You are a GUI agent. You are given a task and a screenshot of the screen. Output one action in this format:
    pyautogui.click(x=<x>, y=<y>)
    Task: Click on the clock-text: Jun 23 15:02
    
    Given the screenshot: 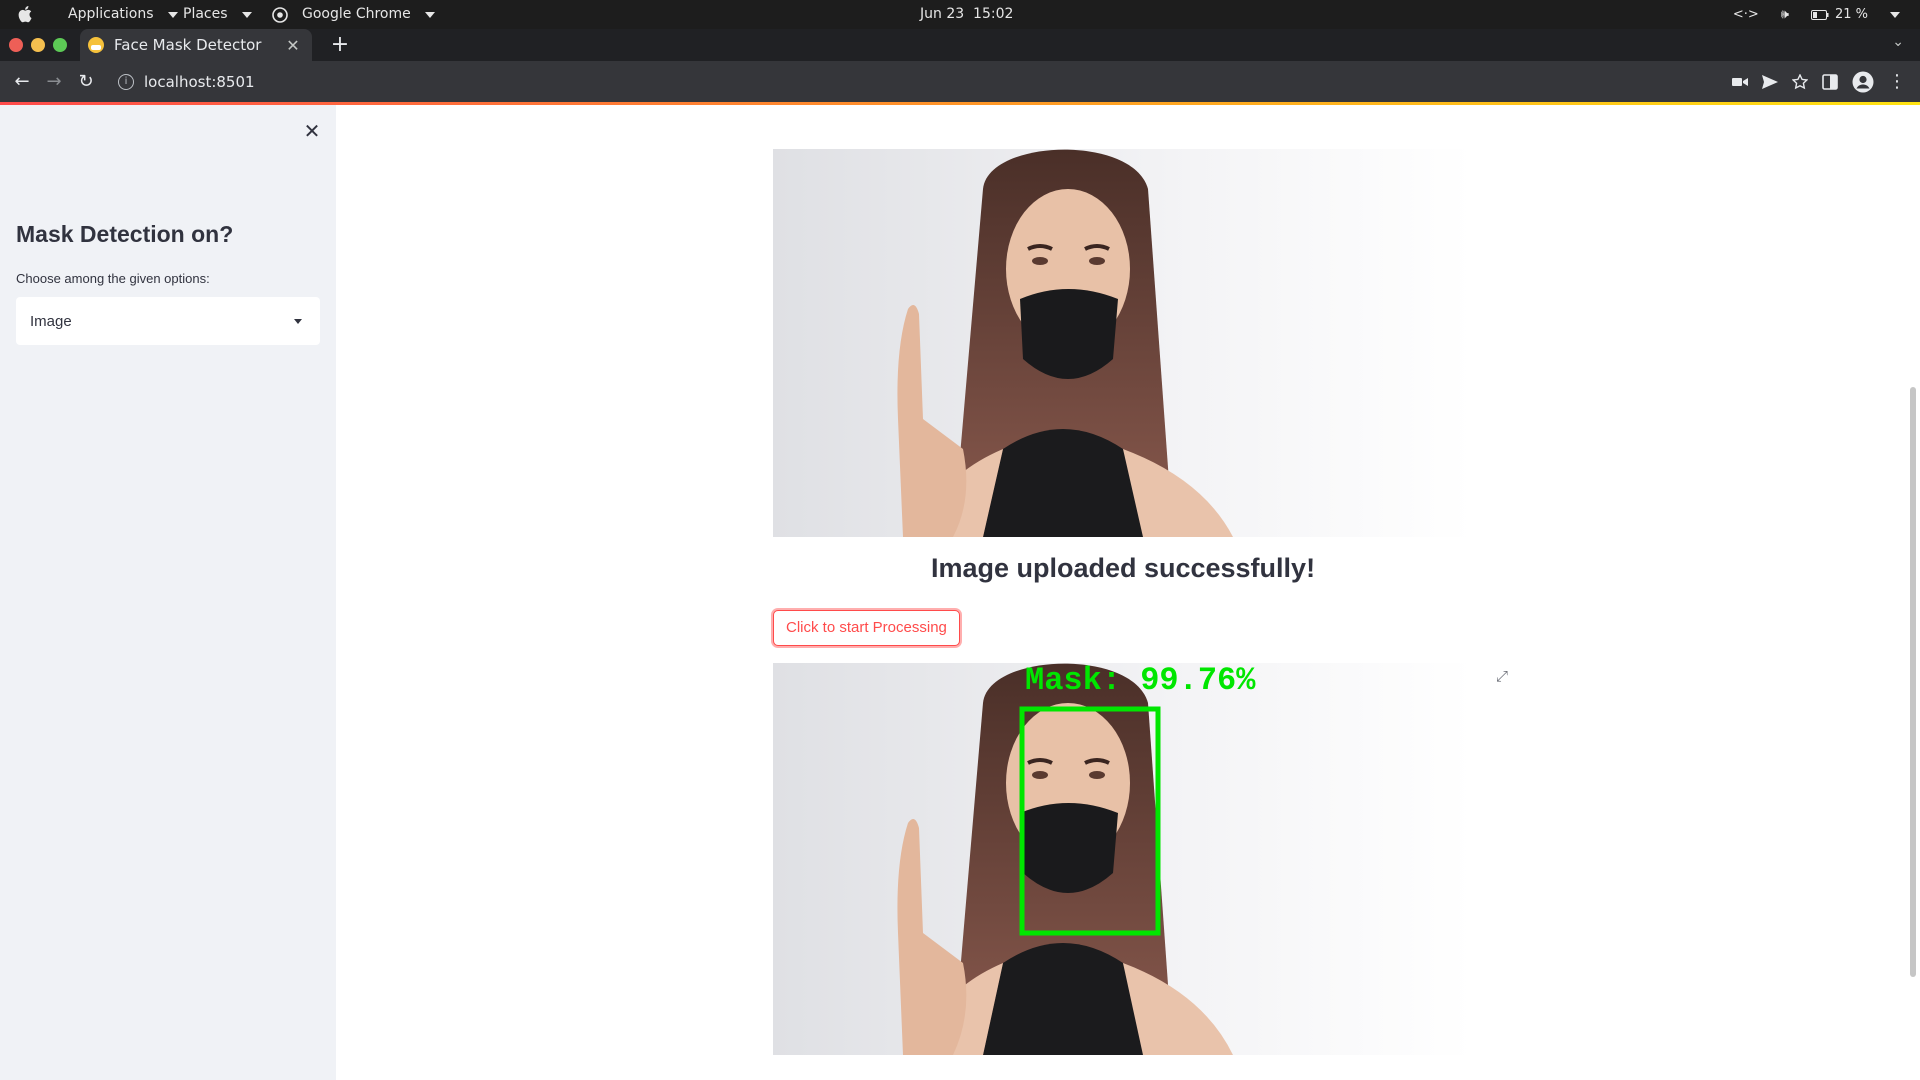 What is the action you would take?
    pyautogui.click(x=967, y=14)
    